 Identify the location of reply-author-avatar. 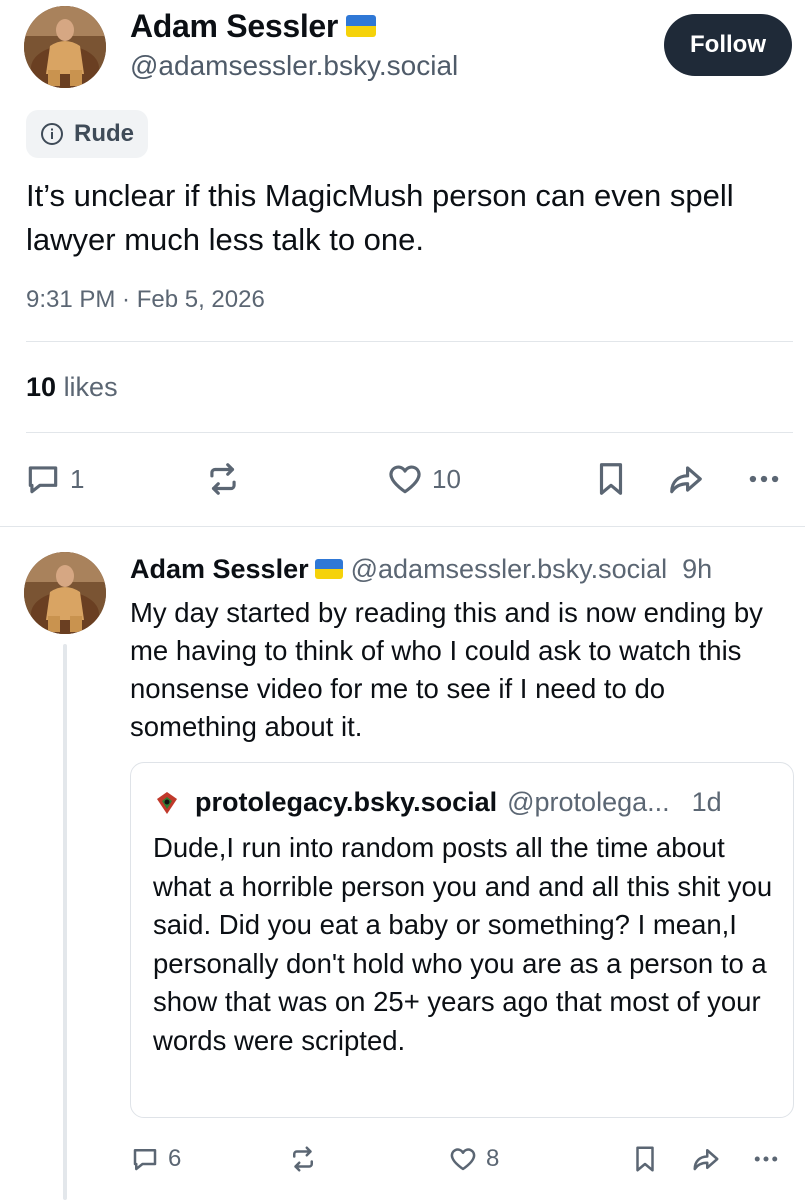
(65, 593).